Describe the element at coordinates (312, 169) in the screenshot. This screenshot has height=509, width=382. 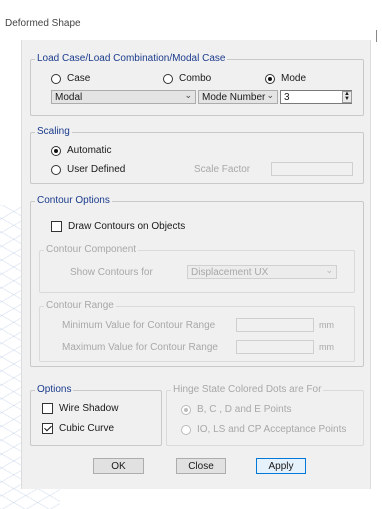
I see `scale-factor-input` at that location.